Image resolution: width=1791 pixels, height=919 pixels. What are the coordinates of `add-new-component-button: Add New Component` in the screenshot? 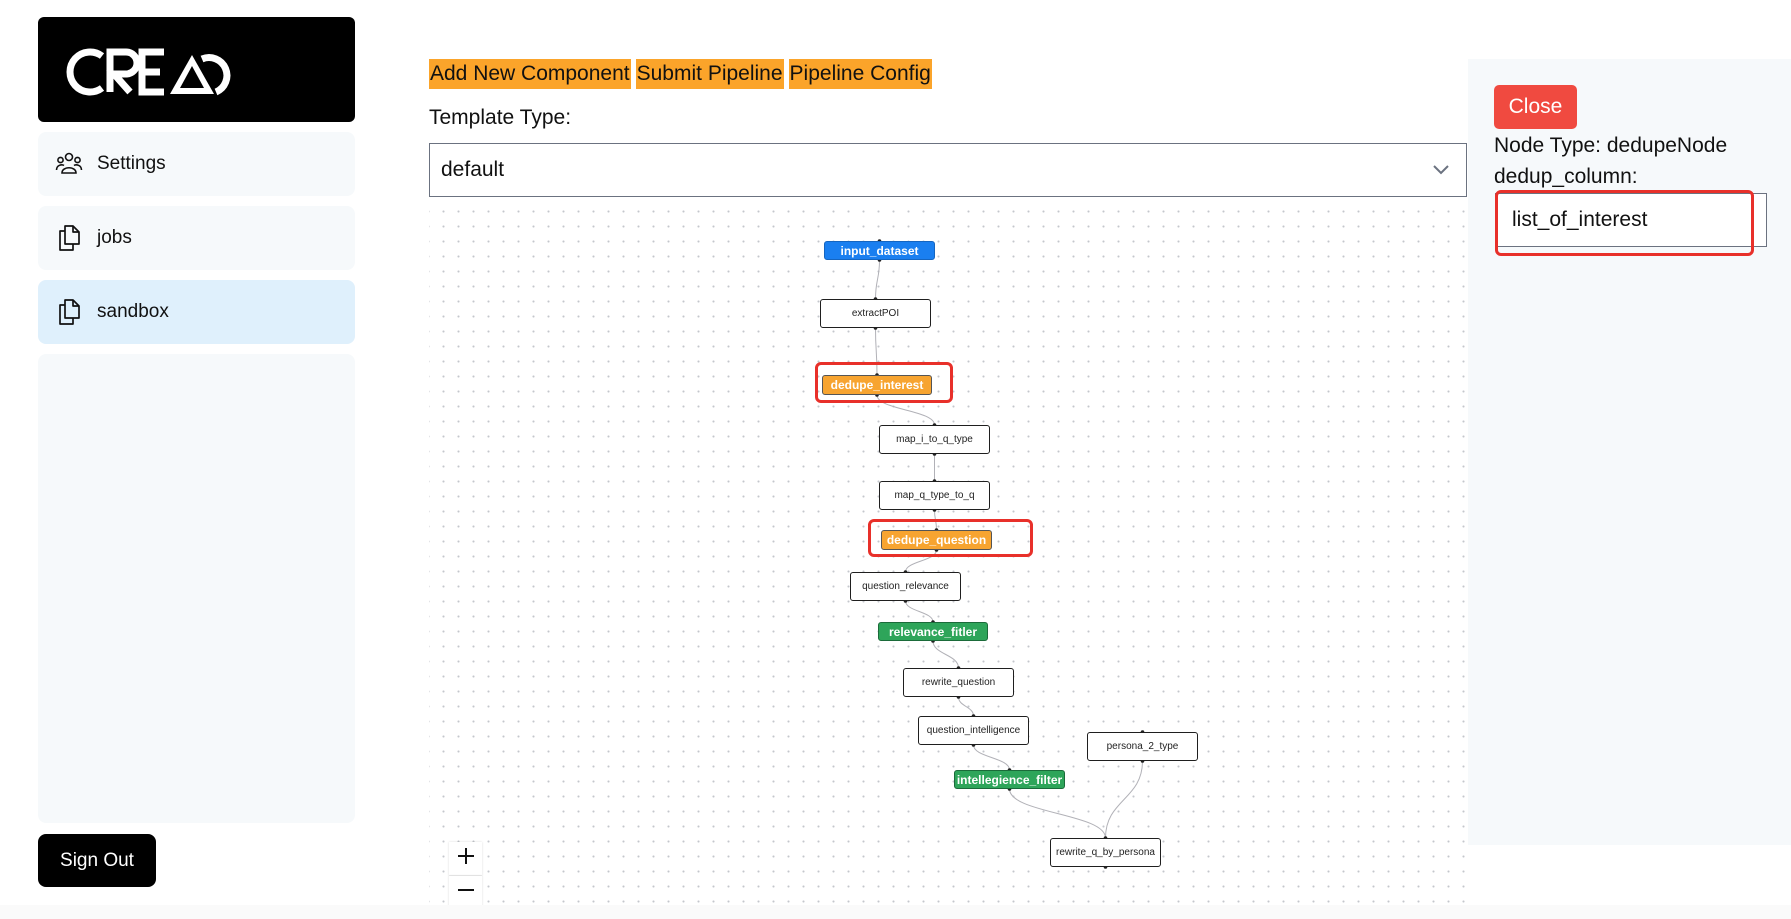 It's located at (530, 74).